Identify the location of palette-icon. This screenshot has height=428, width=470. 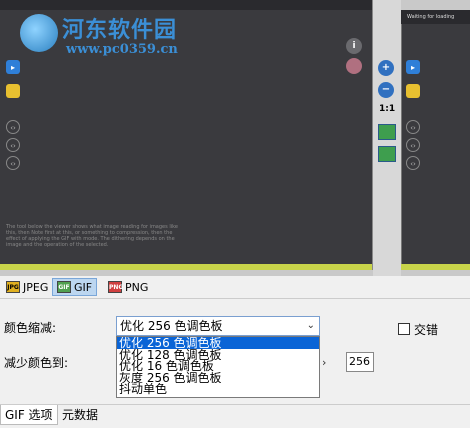
(354, 66).